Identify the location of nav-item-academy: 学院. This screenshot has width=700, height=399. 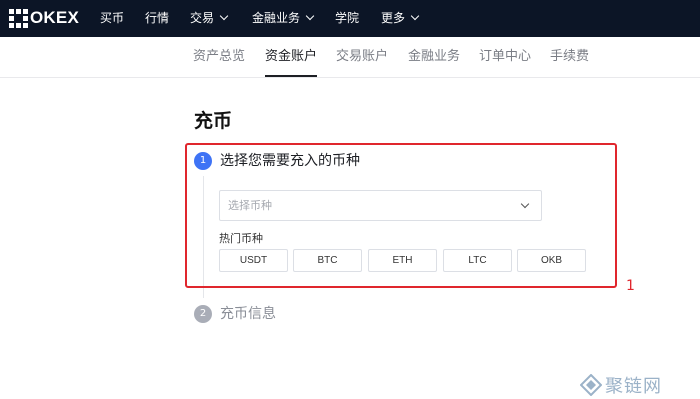
(347, 18).